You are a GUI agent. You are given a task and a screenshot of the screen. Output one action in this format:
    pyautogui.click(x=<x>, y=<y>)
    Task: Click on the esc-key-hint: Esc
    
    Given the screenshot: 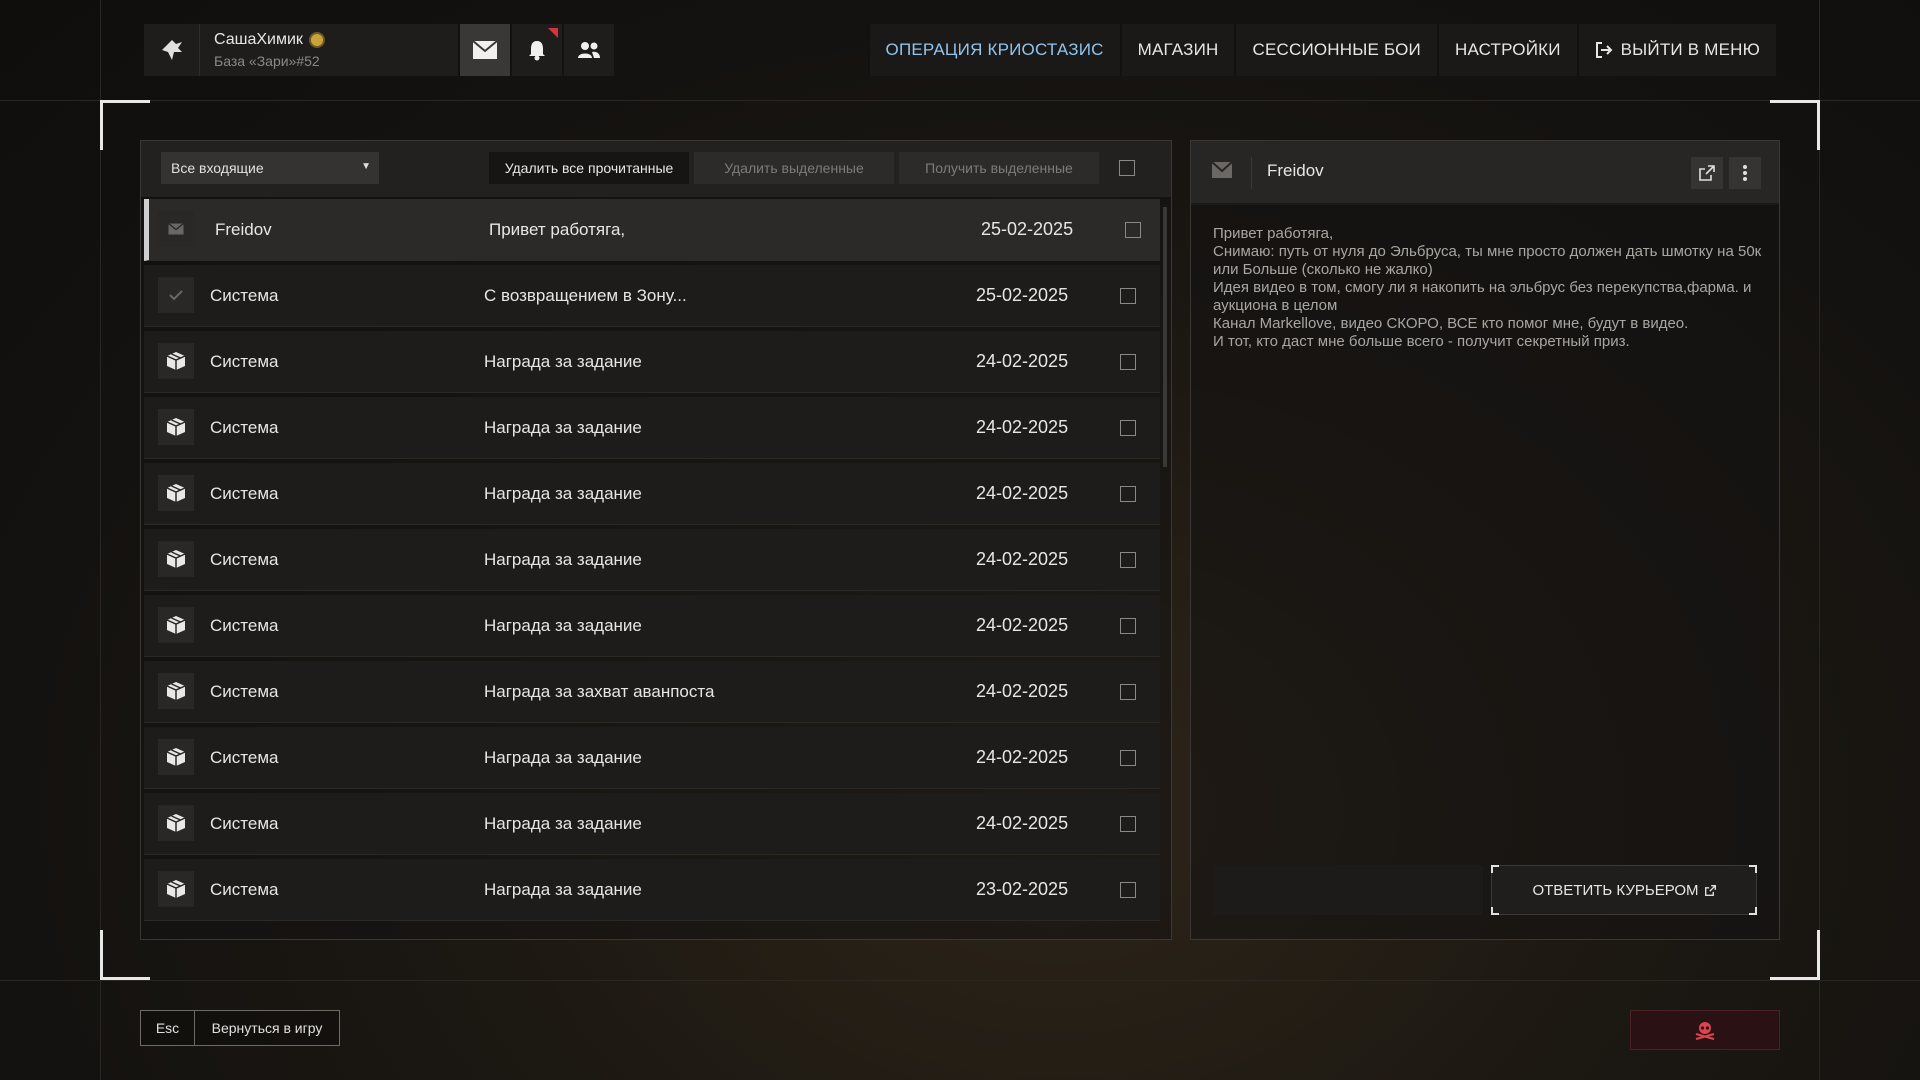 What is the action you would take?
    pyautogui.click(x=168, y=1028)
    